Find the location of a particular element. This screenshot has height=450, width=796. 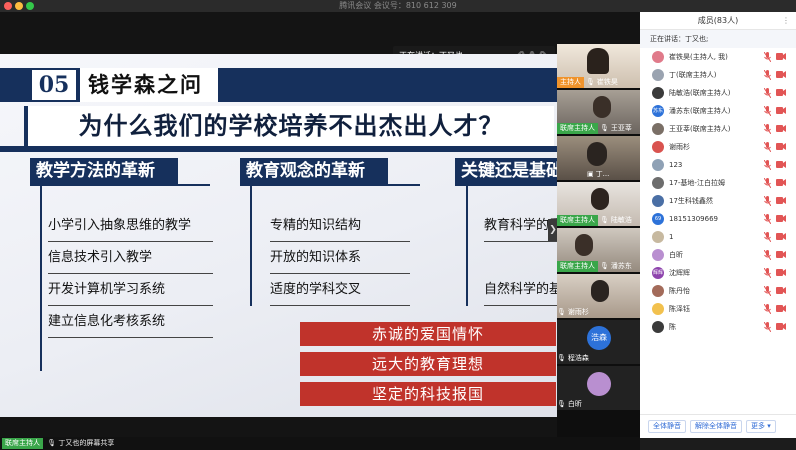

member-row: 崔铁昊(主持人, 我) is located at coordinates (718, 57).